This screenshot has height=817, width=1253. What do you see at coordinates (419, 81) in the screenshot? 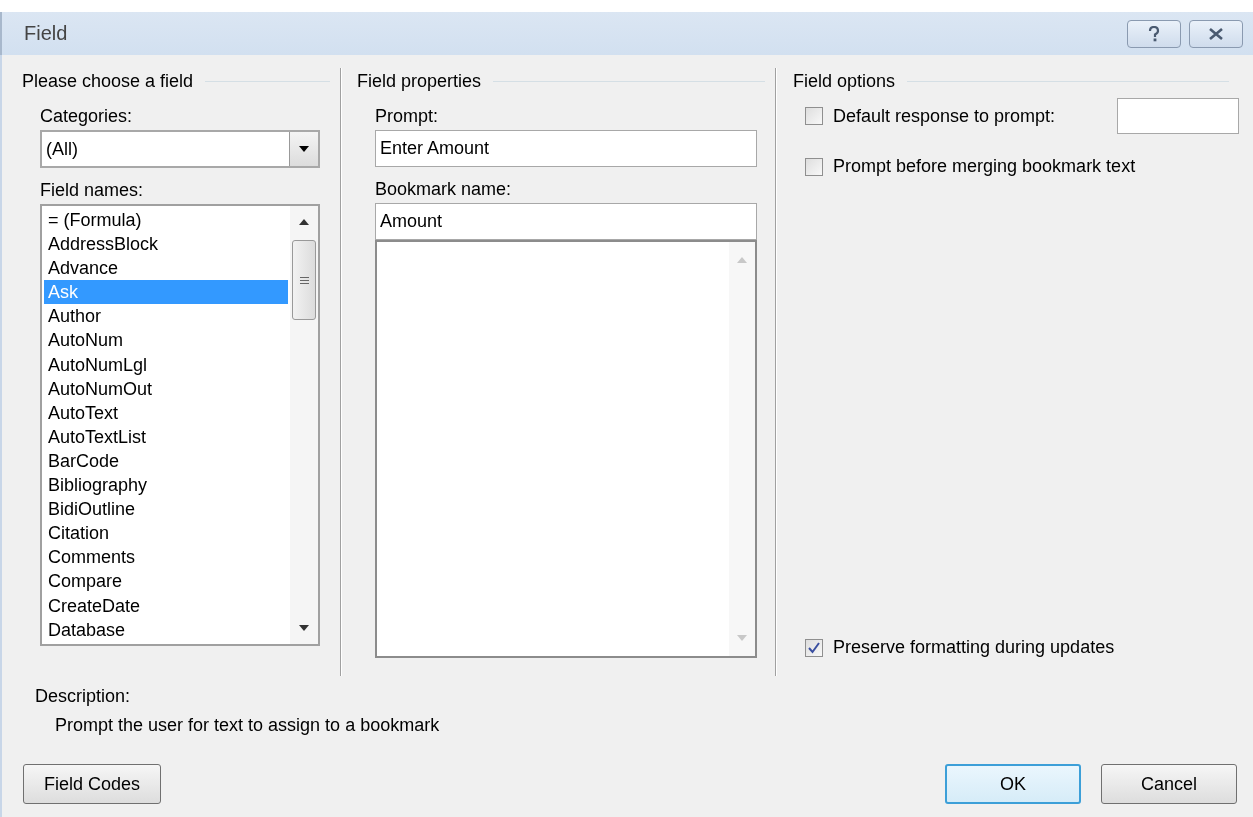
I see `group-heading: Field properties` at bounding box center [419, 81].